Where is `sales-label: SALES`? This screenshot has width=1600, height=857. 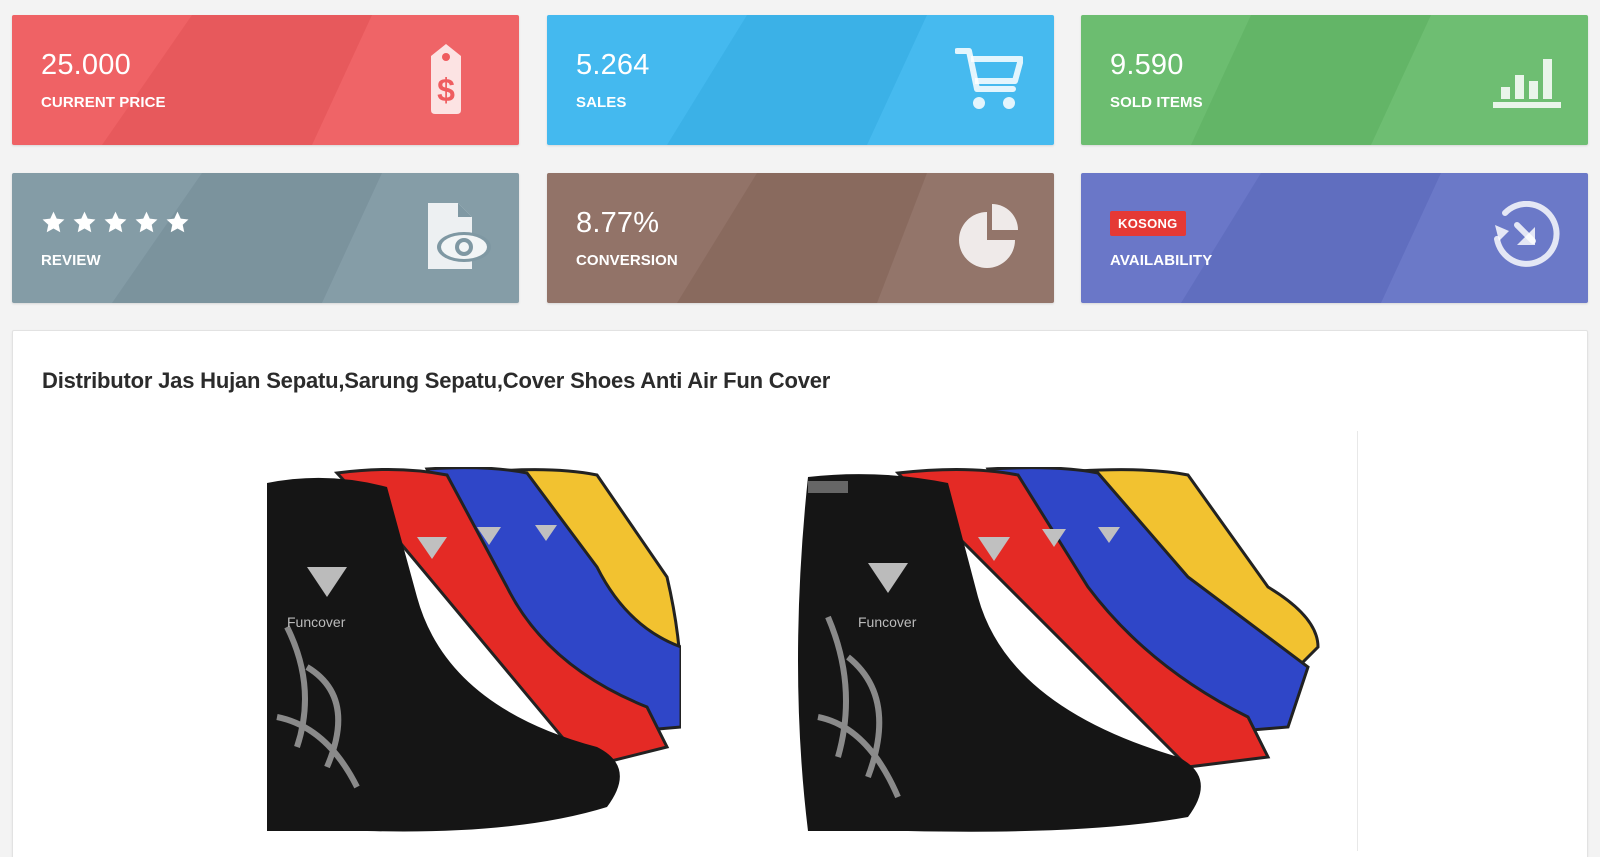
sales-label: SALES is located at coordinates (601, 102).